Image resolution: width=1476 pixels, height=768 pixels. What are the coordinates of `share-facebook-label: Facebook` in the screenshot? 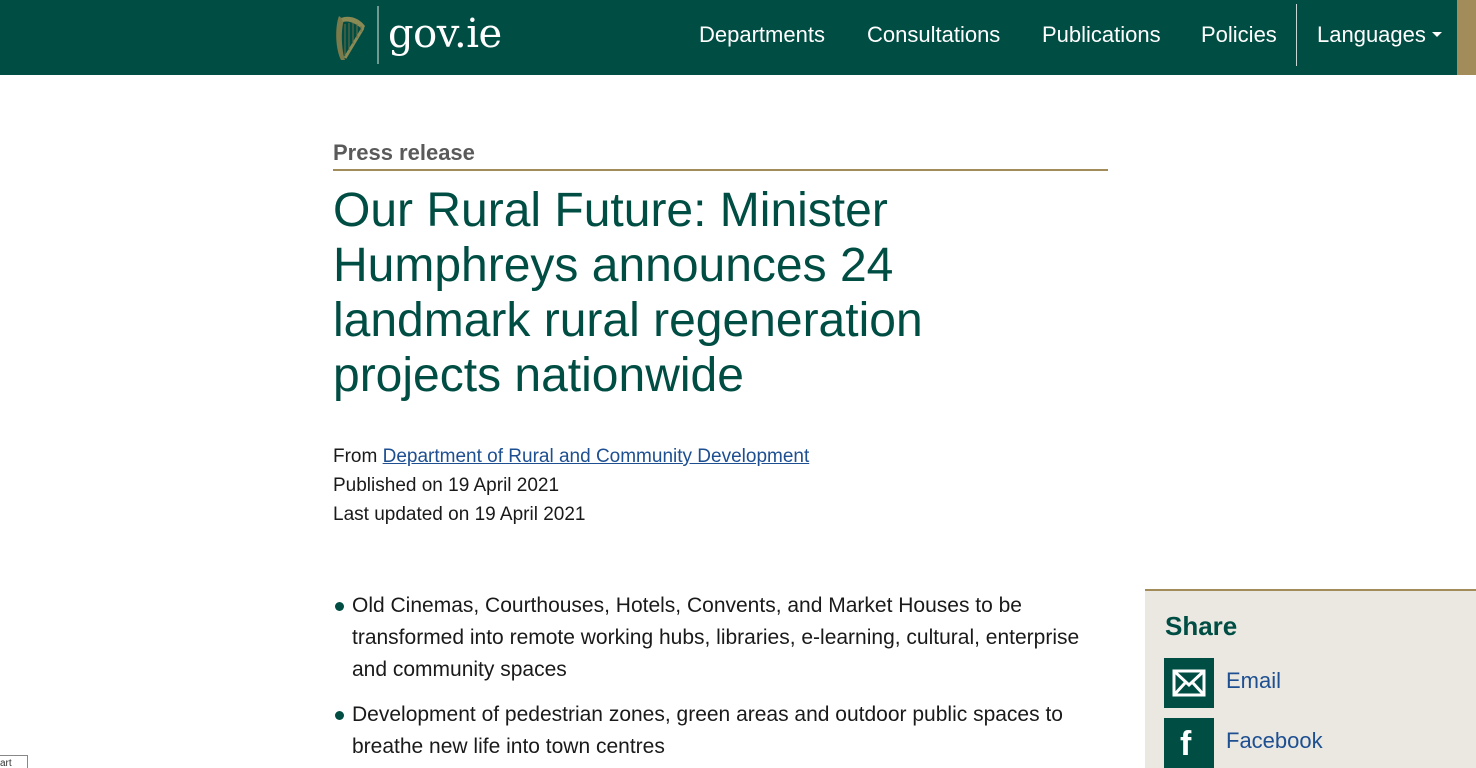 It's located at (1274, 740).